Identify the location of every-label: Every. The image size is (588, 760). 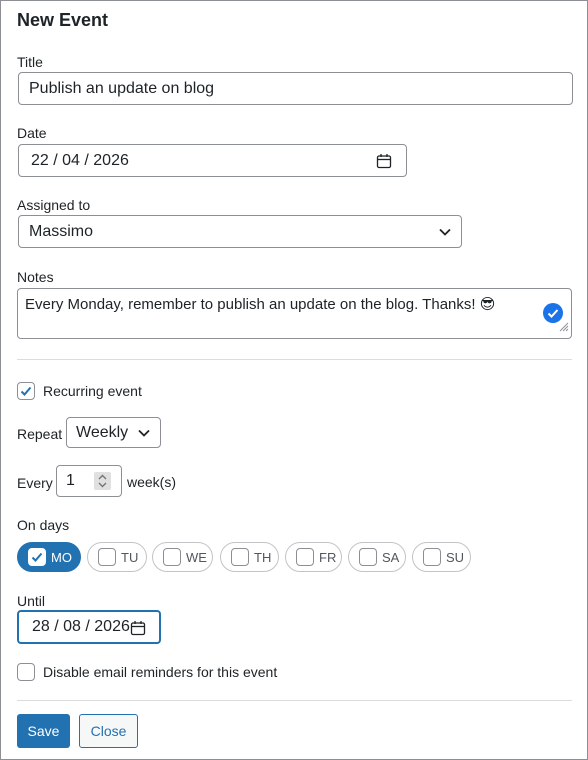
(35, 483).